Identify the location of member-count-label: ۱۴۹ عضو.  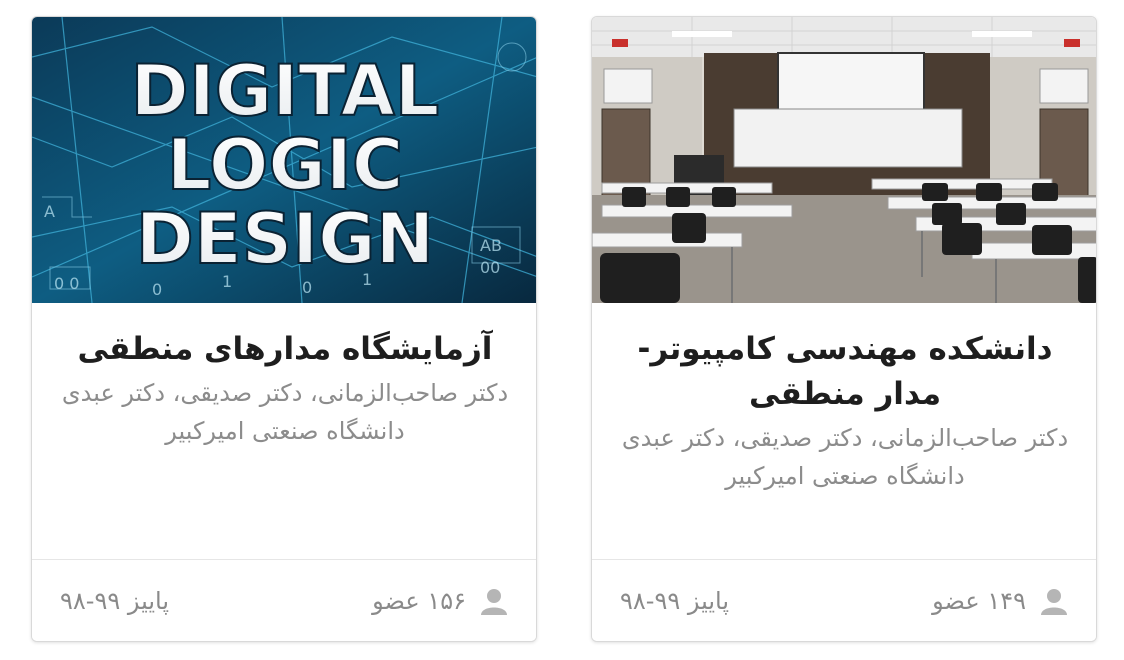
(979, 600).